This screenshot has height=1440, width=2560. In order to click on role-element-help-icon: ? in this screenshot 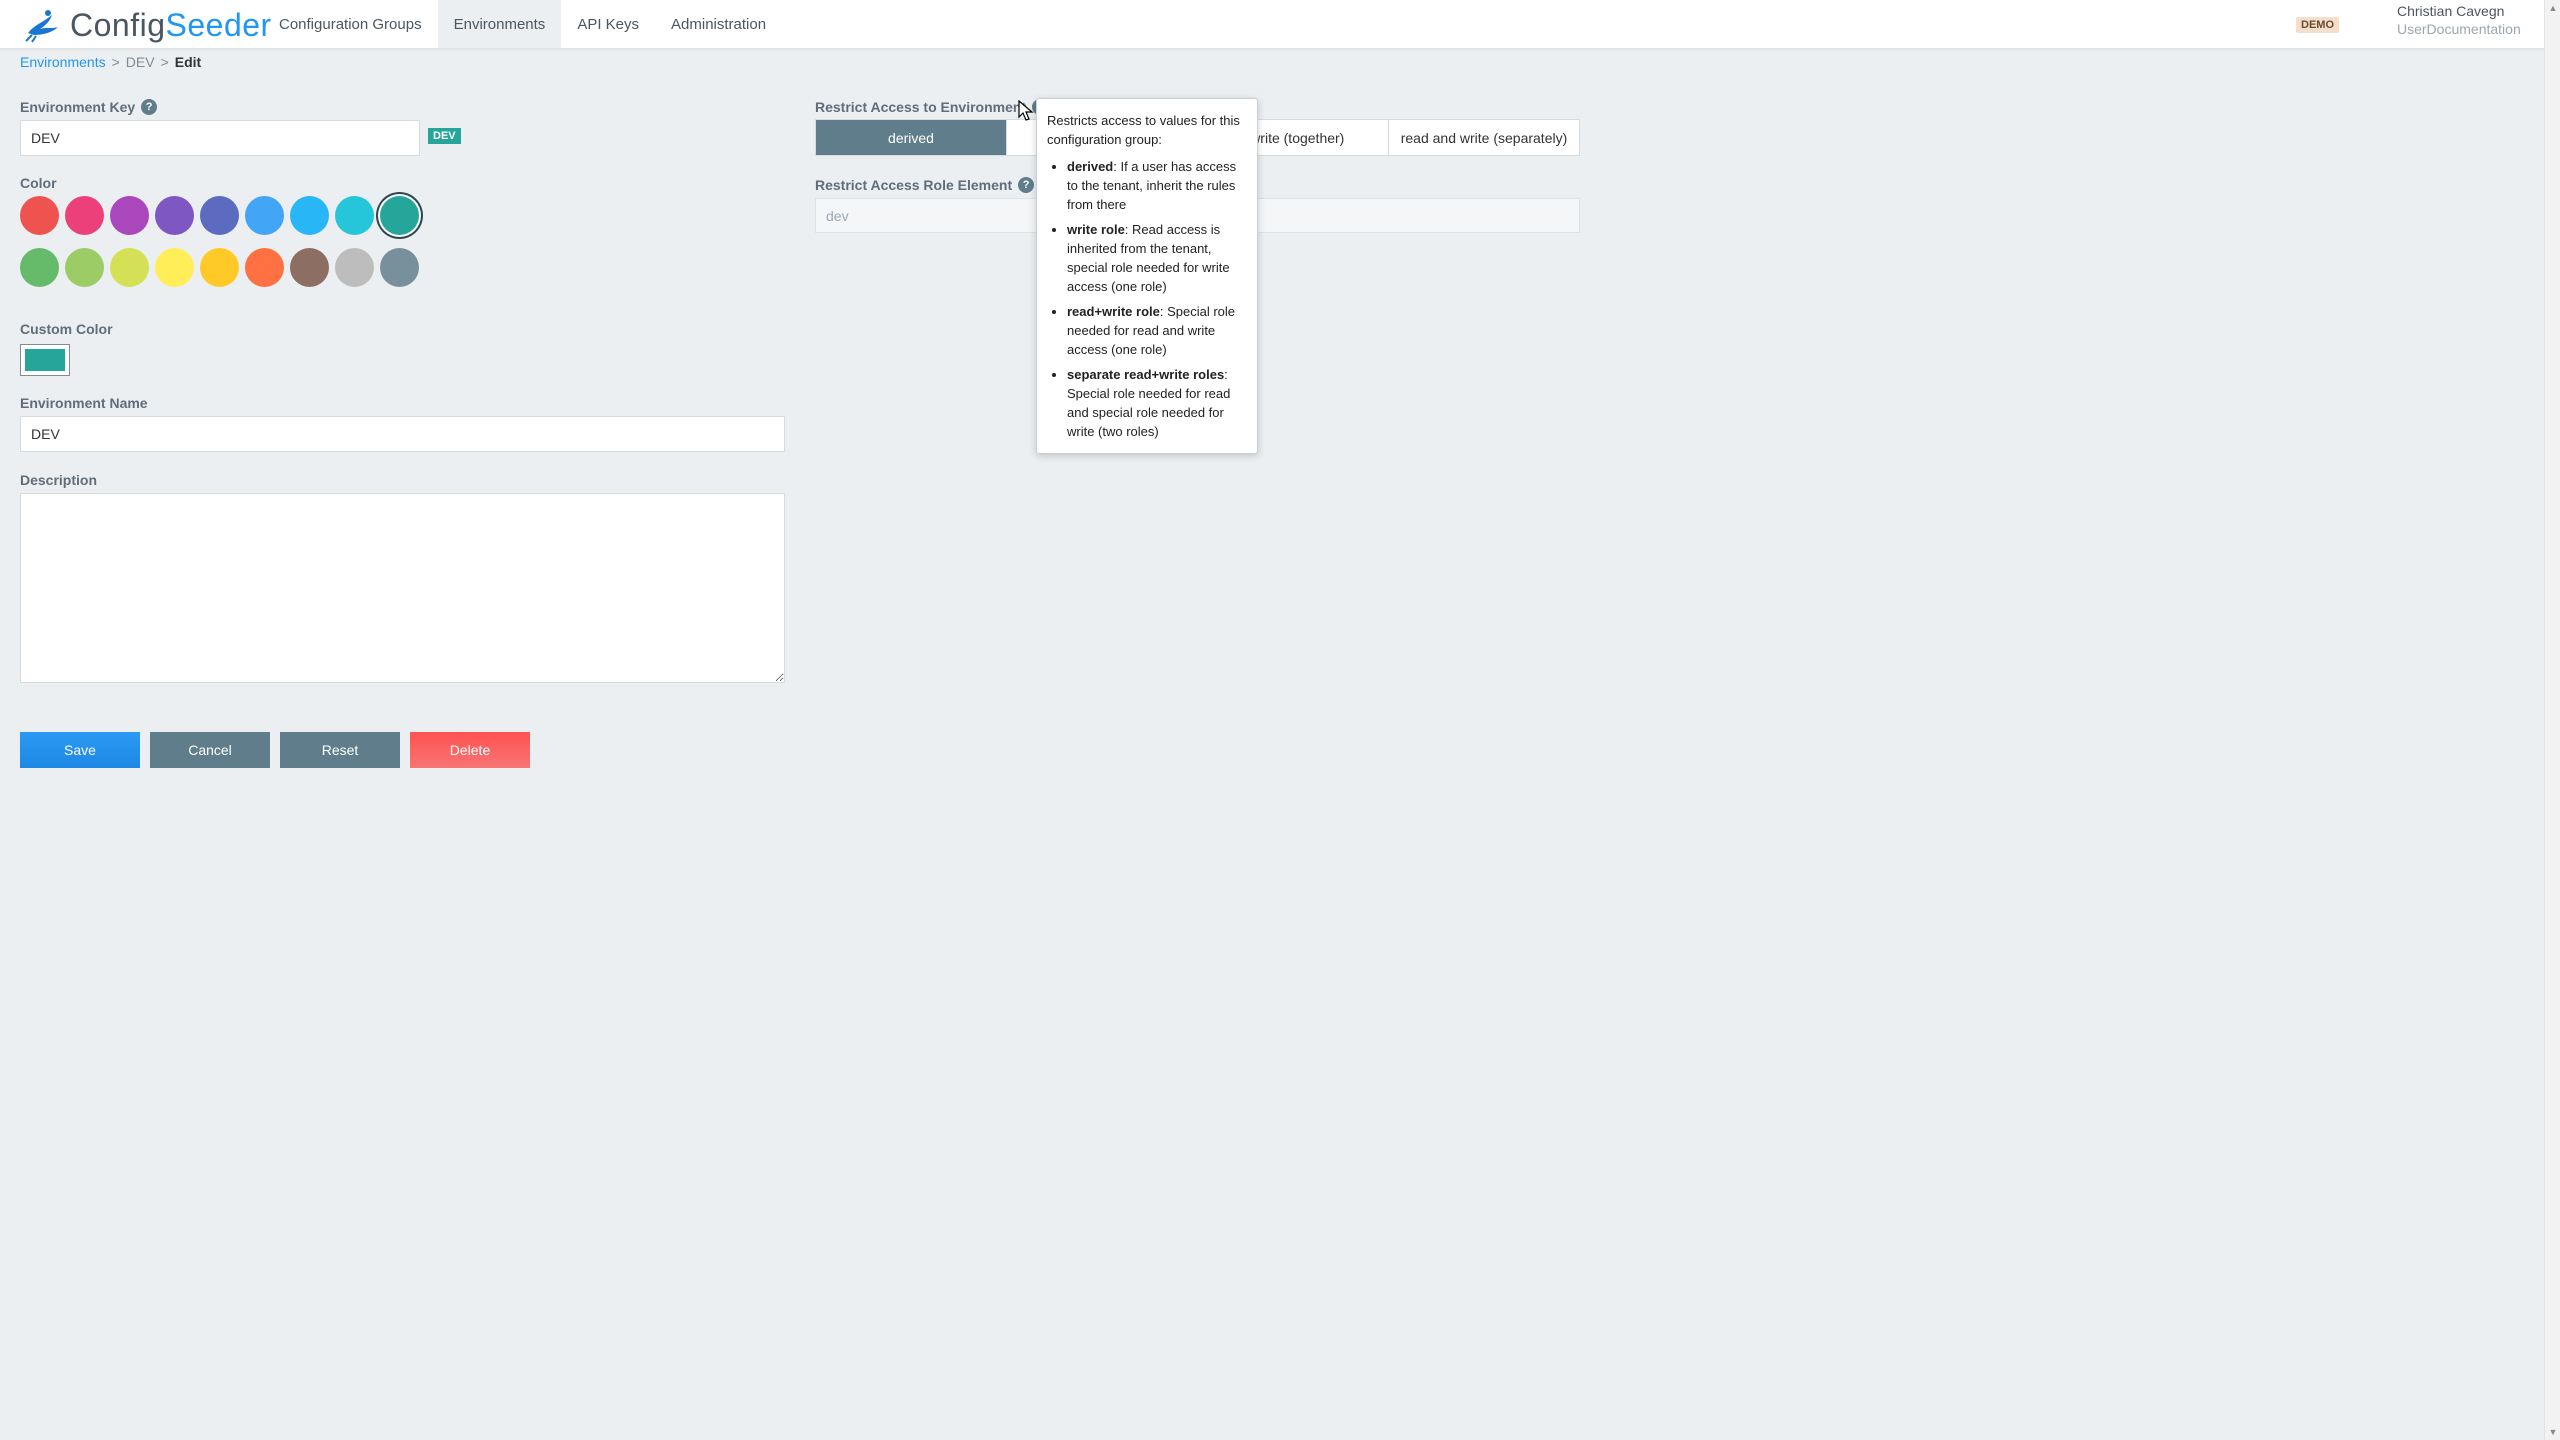, I will do `click(1026, 185)`.